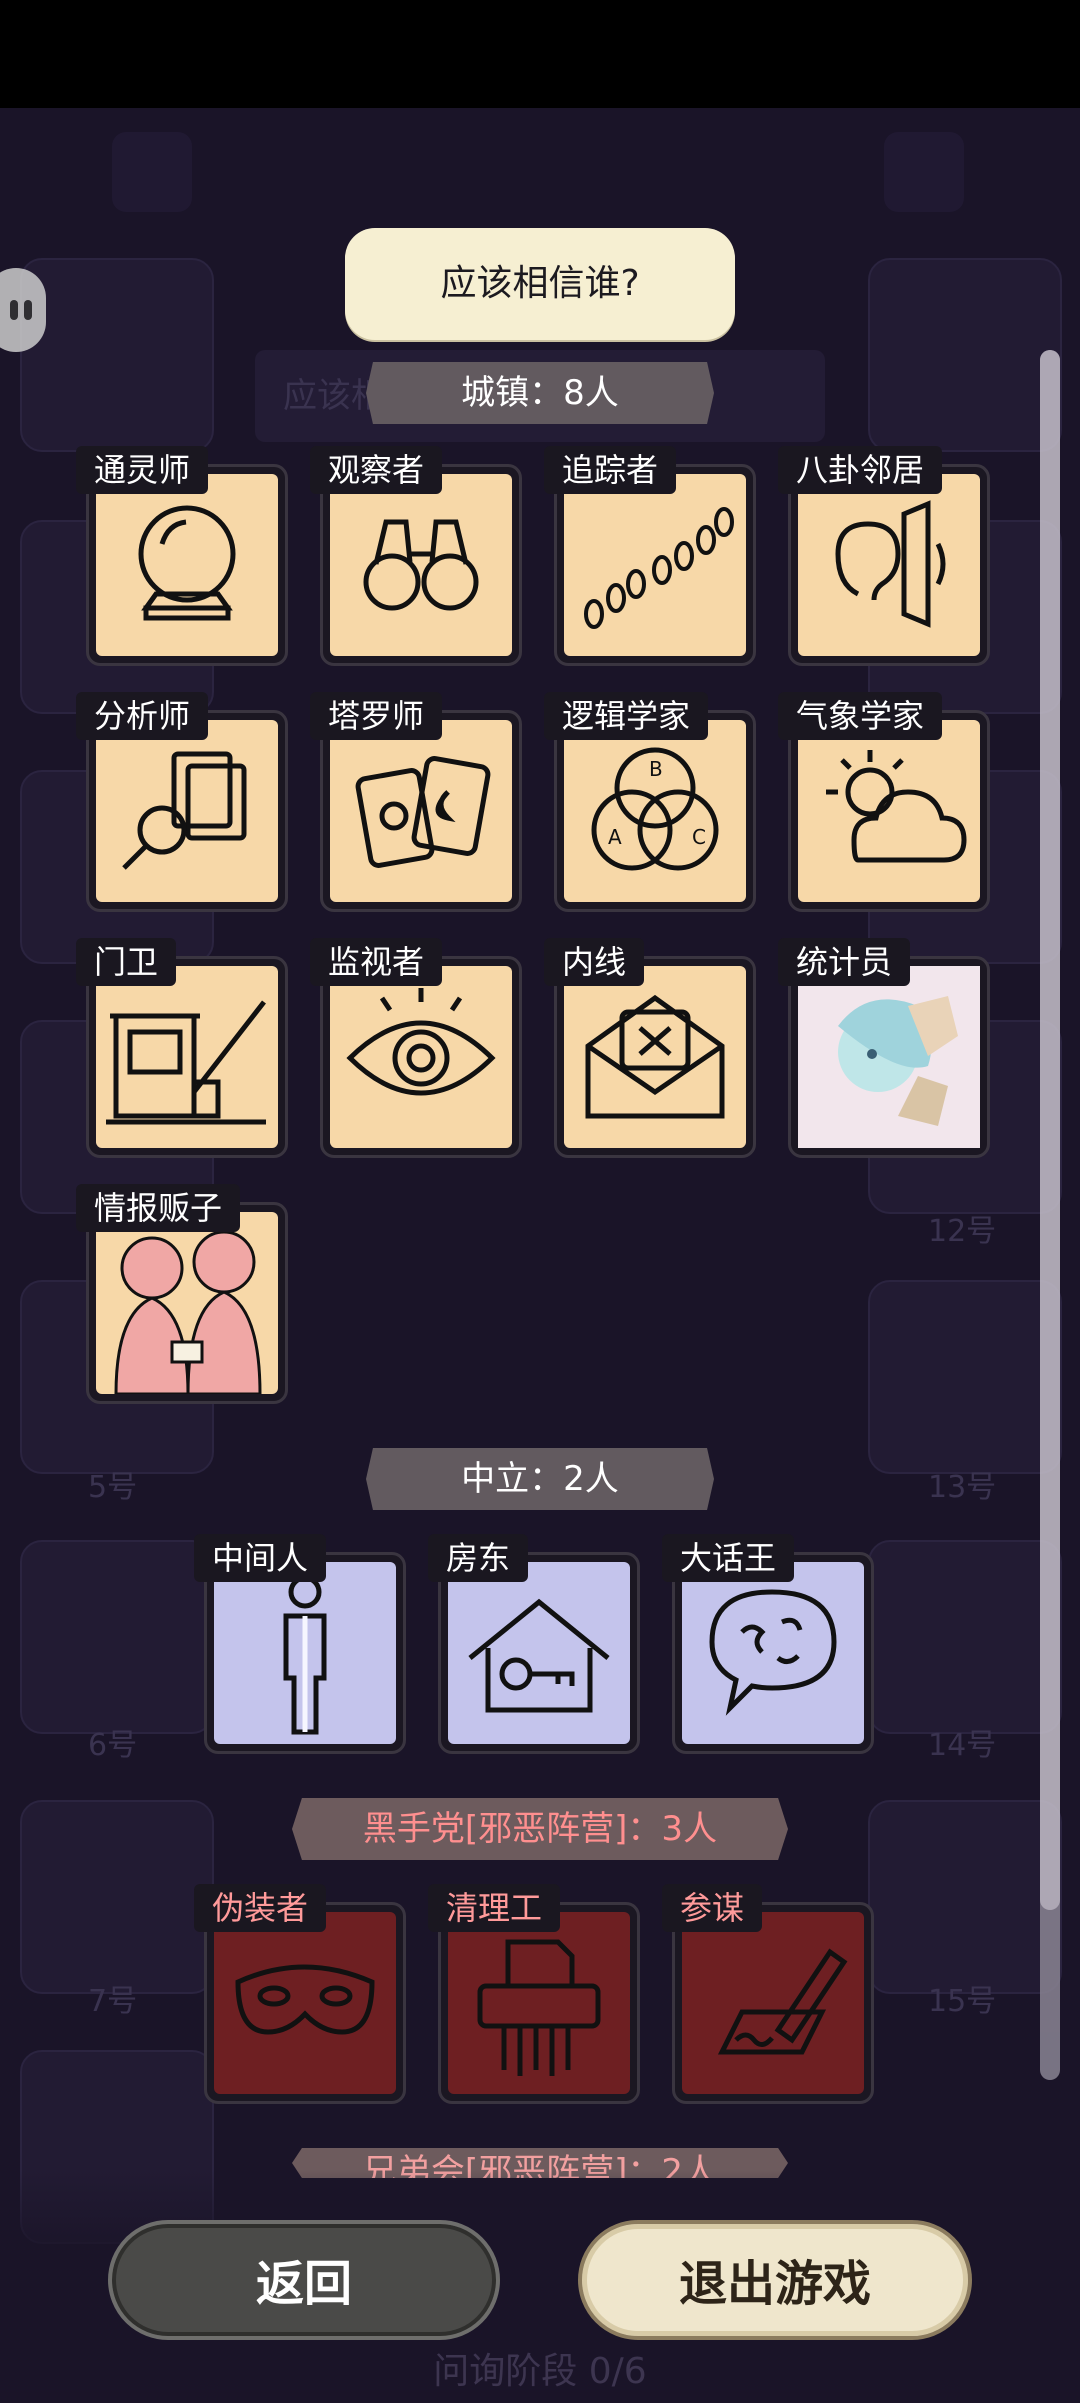 This screenshot has height=2403, width=1080. What do you see at coordinates (260, 1558) in the screenshot?
I see `role-name: 中间人` at bounding box center [260, 1558].